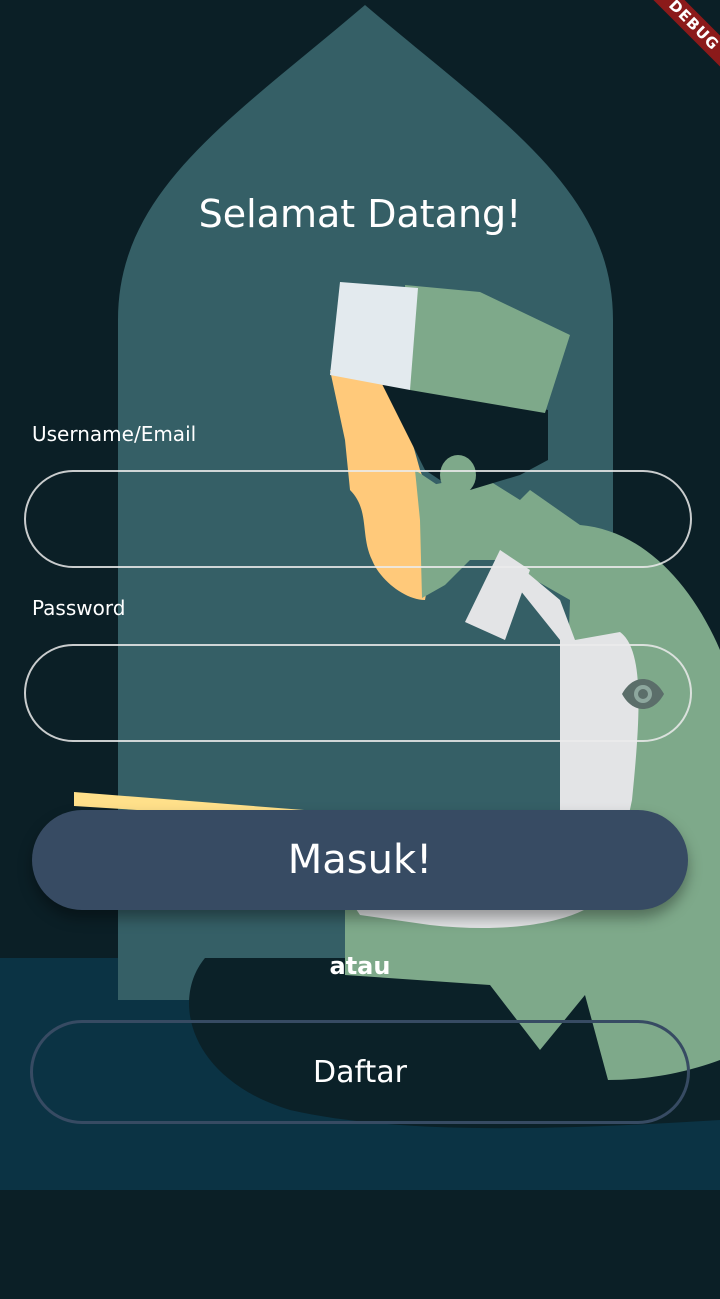 The height and width of the screenshot is (1299, 720). Describe the element at coordinates (360, 214) in the screenshot. I see `page-title: Selamat Datang!` at that location.